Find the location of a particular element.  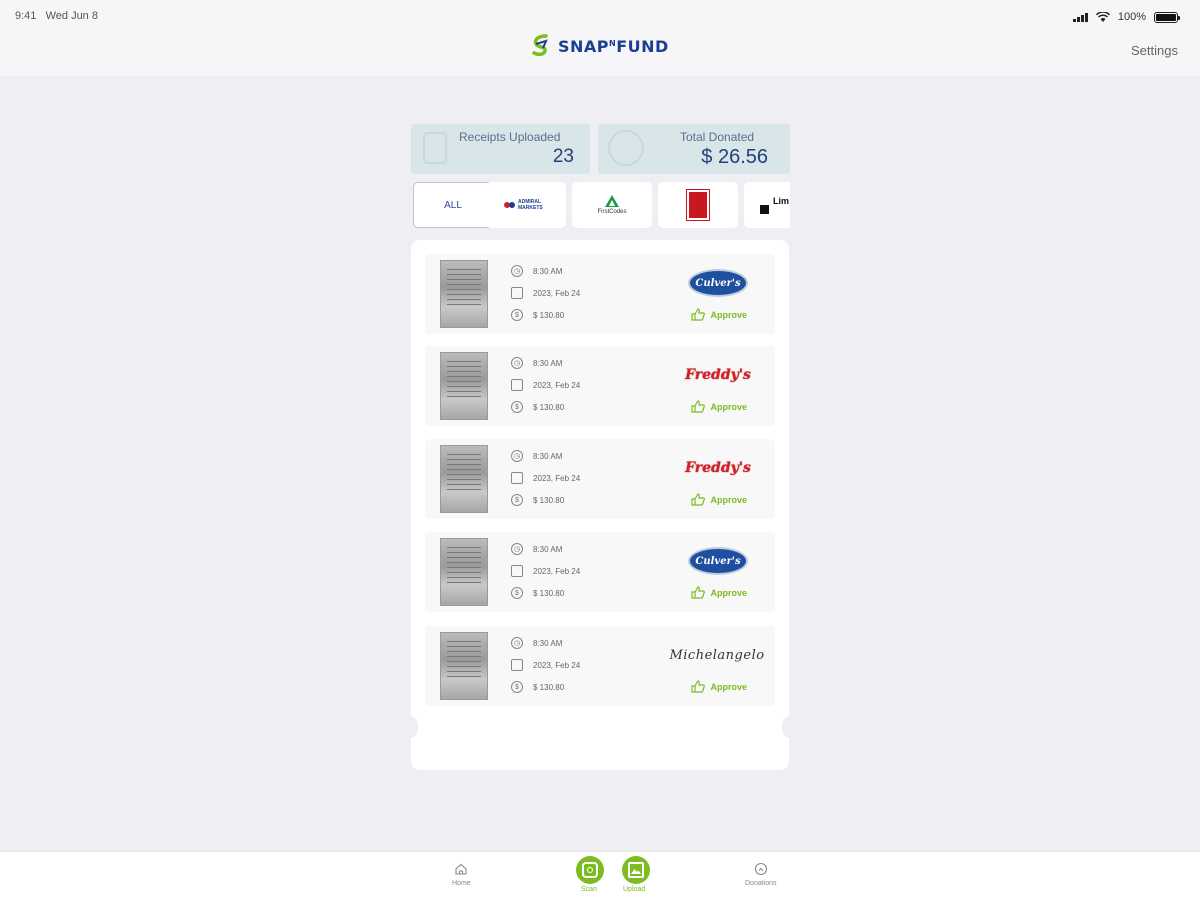

lim-label: Lim is located at coordinates (781, 201).